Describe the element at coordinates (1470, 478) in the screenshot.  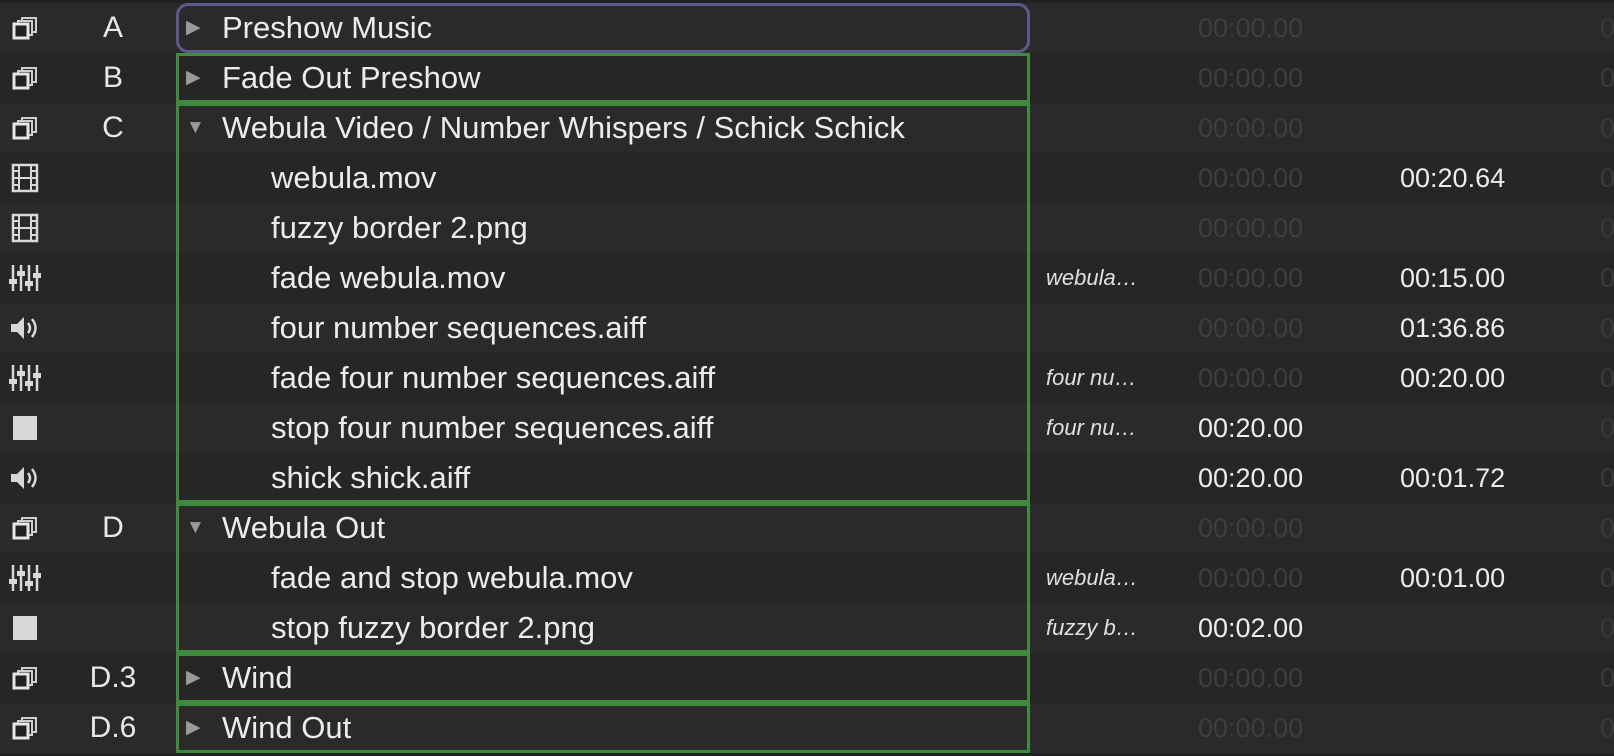
I see `cue-action-duration: 00:01.72` at that location.